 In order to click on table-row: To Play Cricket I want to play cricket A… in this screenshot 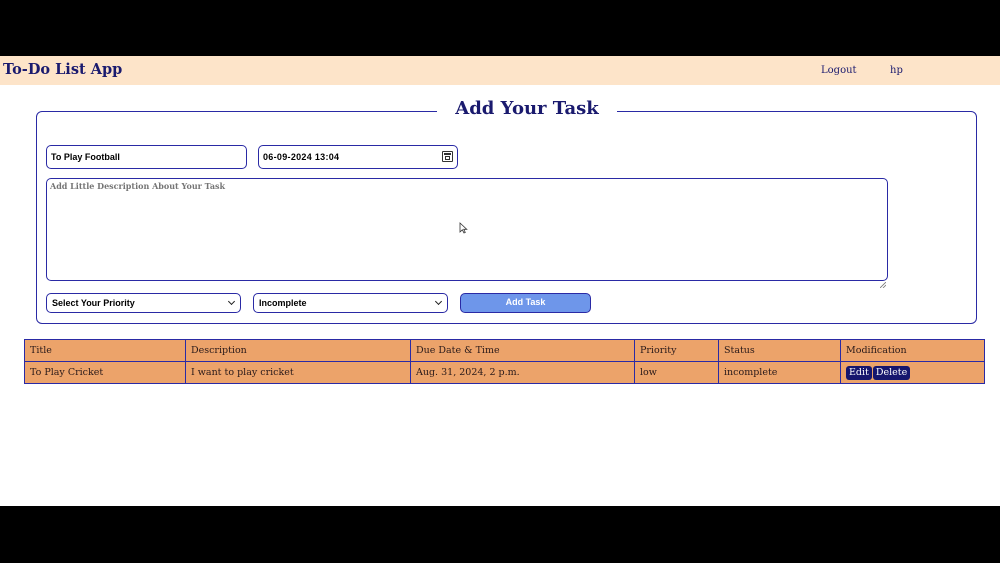, I will do `click(504, 372)`.